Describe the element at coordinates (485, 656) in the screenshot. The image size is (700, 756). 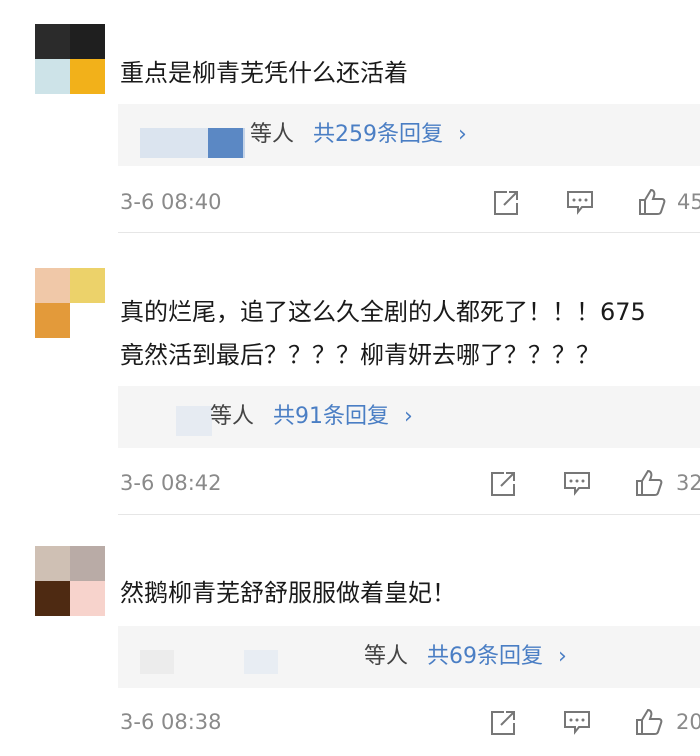
I see `reply-count-link: 共69条回复` at that location.